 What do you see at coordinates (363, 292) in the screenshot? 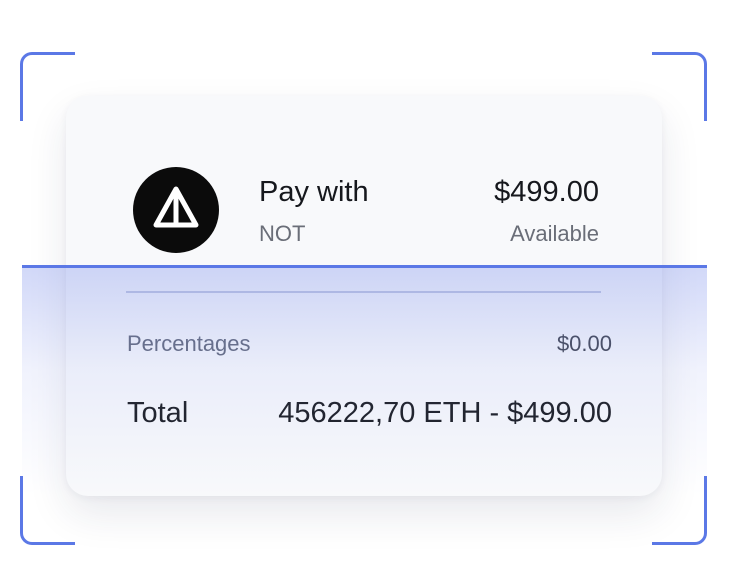
I see `card-divider` at bounding box center [363, 292].